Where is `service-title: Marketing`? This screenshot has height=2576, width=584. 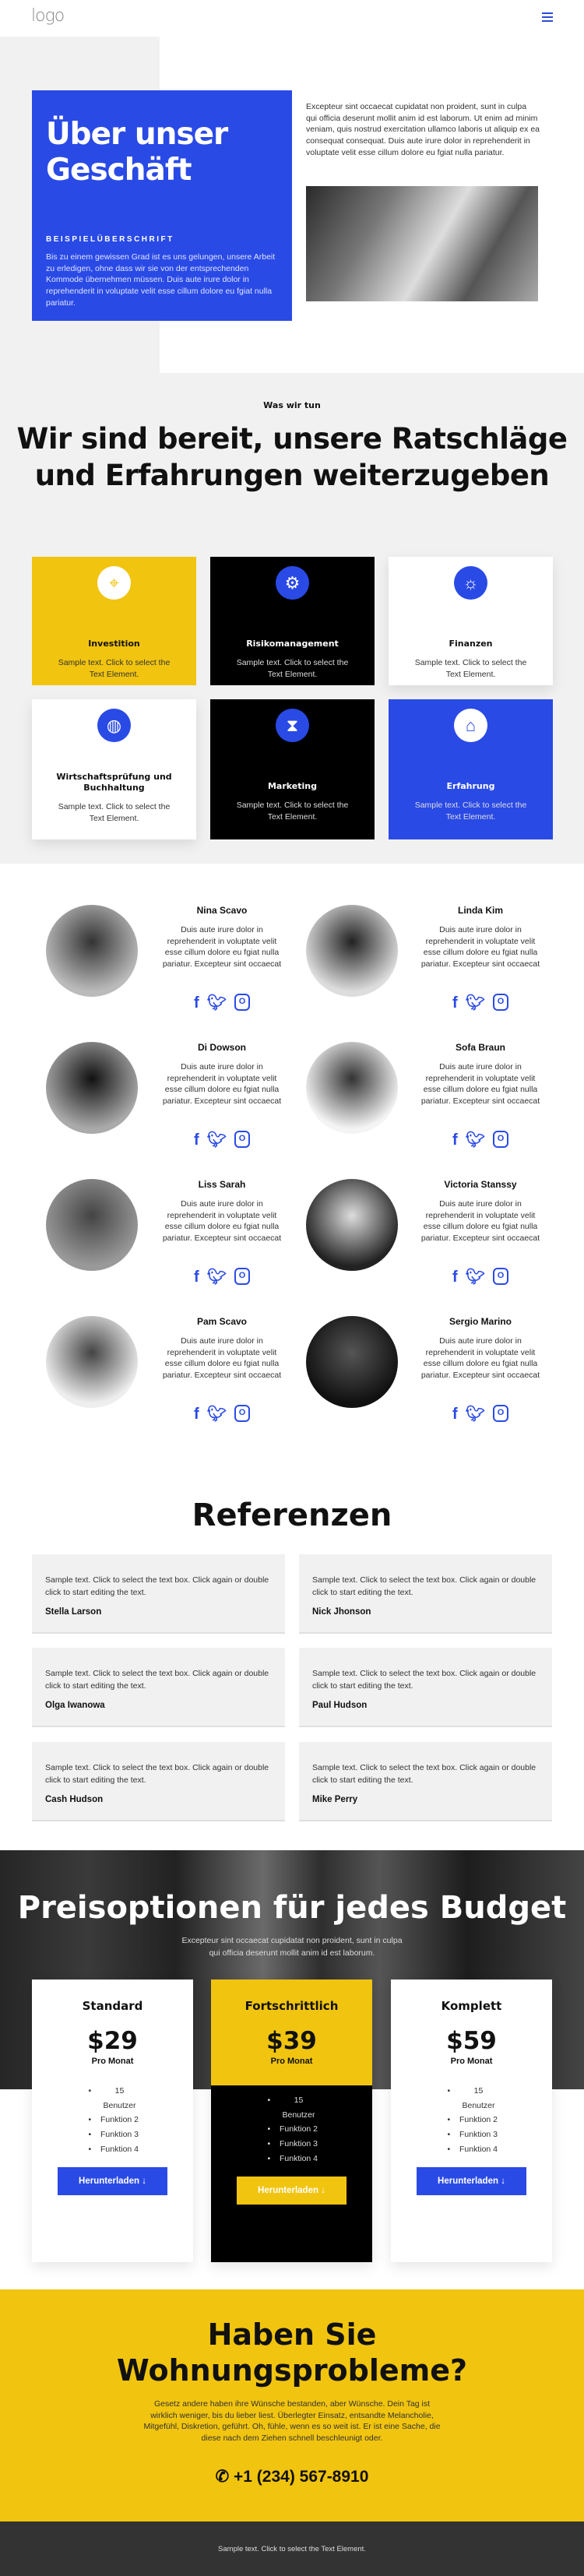
service-title: Marketing is located at coordinates (292, 786).